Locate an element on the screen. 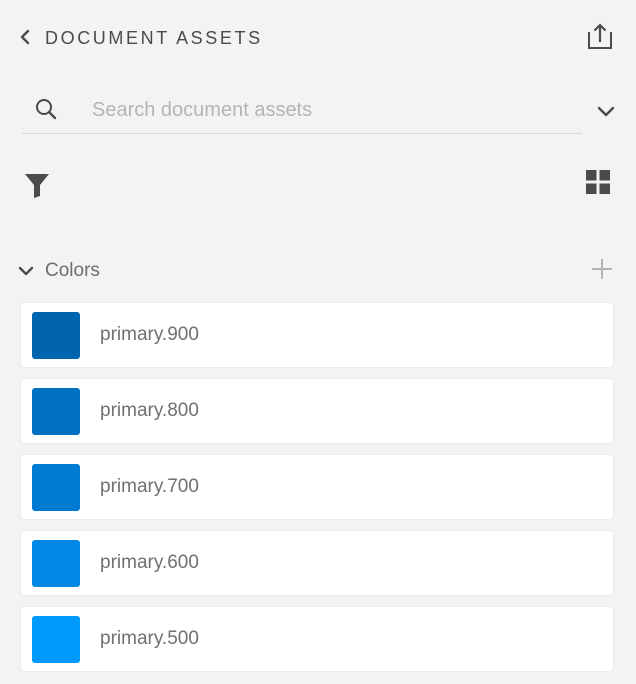  grid-view-button is located at coordinates (598, 182).